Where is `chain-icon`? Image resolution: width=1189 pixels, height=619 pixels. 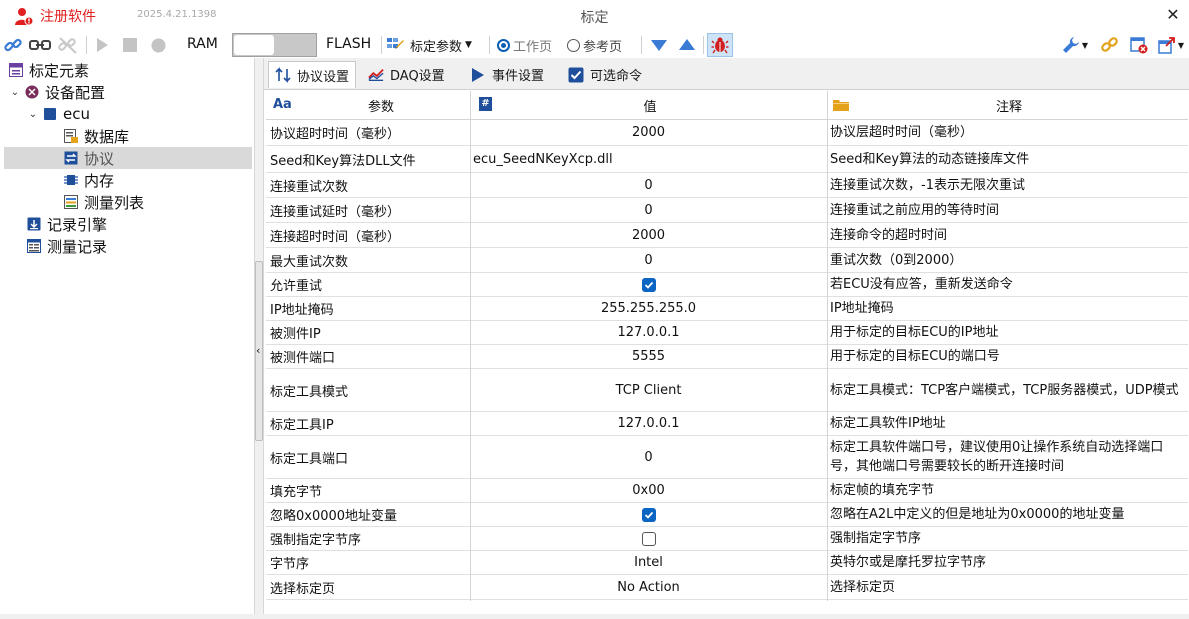 chain-icon is located at coordinates (1110, 45).